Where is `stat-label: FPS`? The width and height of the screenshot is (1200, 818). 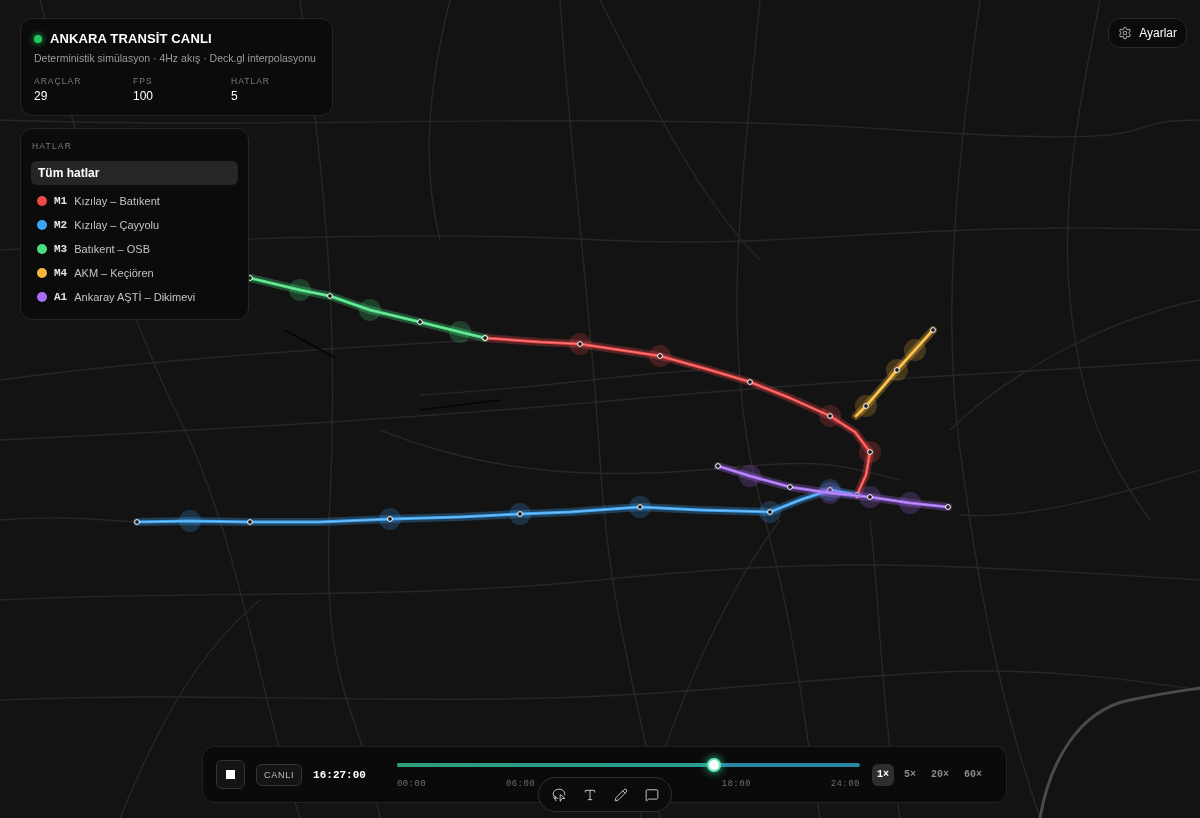 stat-label: FPS is located at coordinates (143, 81).